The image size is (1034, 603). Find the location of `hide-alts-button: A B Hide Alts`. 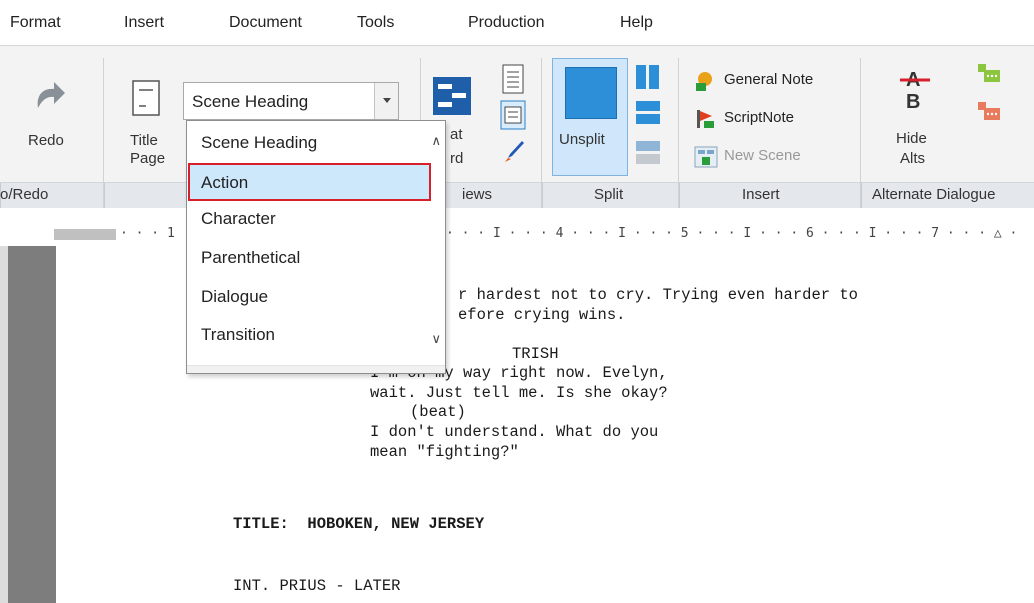

hide-alts-button: A B Hide Alts is located at coordinates (918, 121).